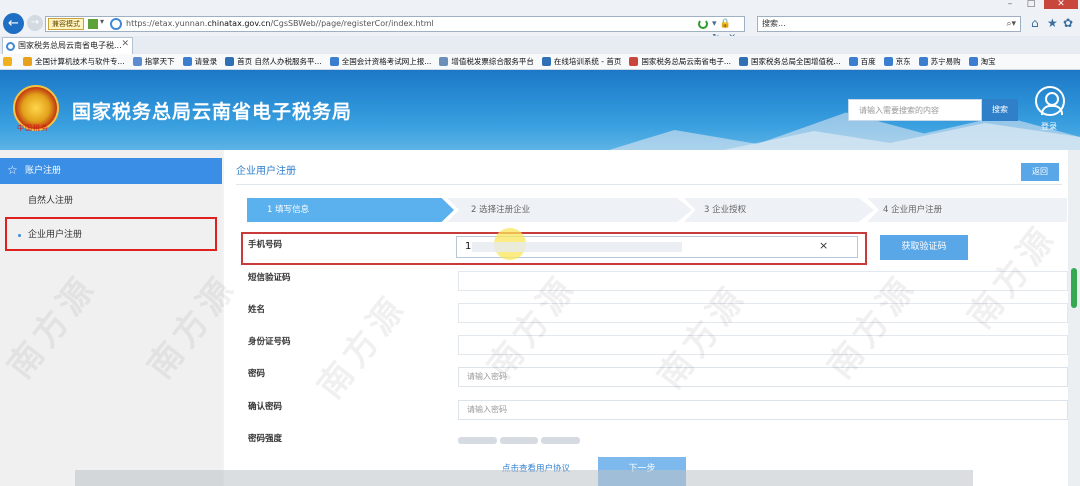 The width and height of the screenshot is (1080, 486). What do you see at coordinates (1074, 288) in the screenshot?
I see `scroll-thumb` at bounding box center [1074, 288].